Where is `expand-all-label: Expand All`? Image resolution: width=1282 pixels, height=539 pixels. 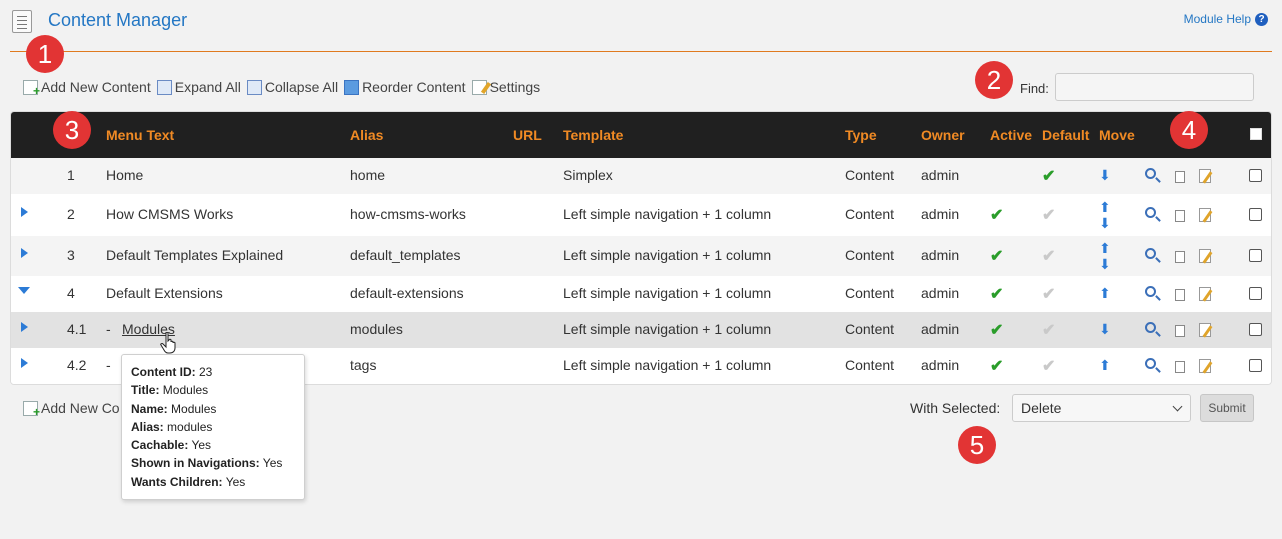 expand-all-label: Expand All is located at coordinates (208, 87).